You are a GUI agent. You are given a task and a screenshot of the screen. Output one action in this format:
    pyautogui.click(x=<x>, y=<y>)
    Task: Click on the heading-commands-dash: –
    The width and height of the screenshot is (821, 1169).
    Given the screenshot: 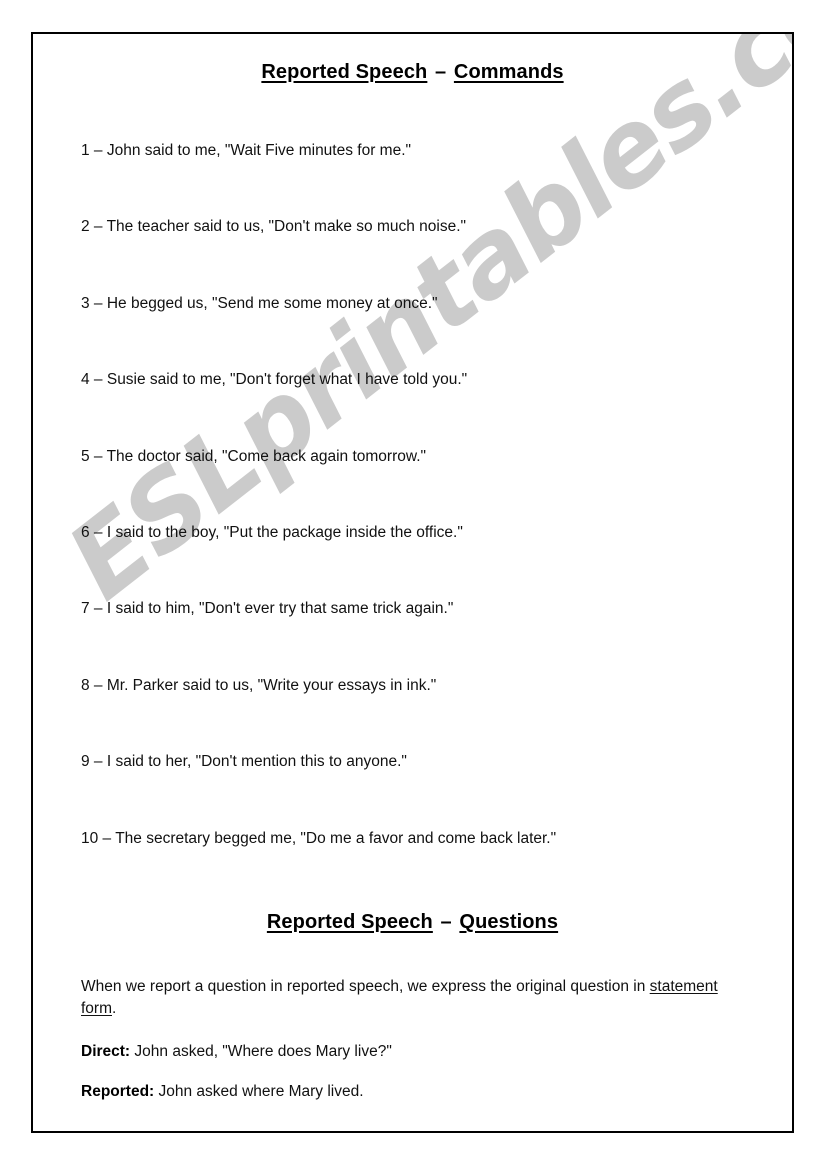 What is the action you would take?
    pyautogui.click(x=440, y=72)
    